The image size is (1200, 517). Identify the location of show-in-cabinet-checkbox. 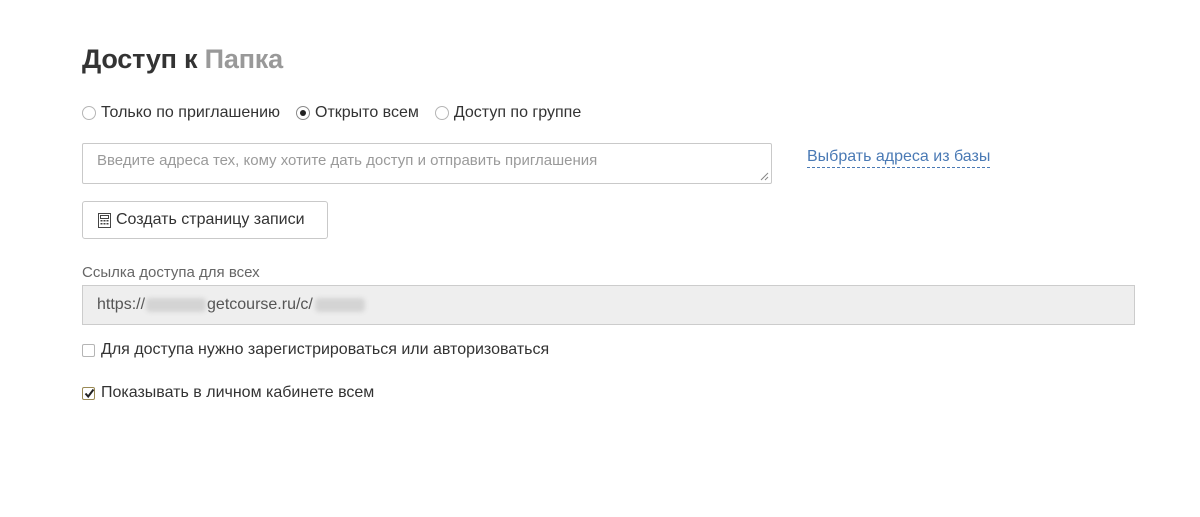
(88, 393).